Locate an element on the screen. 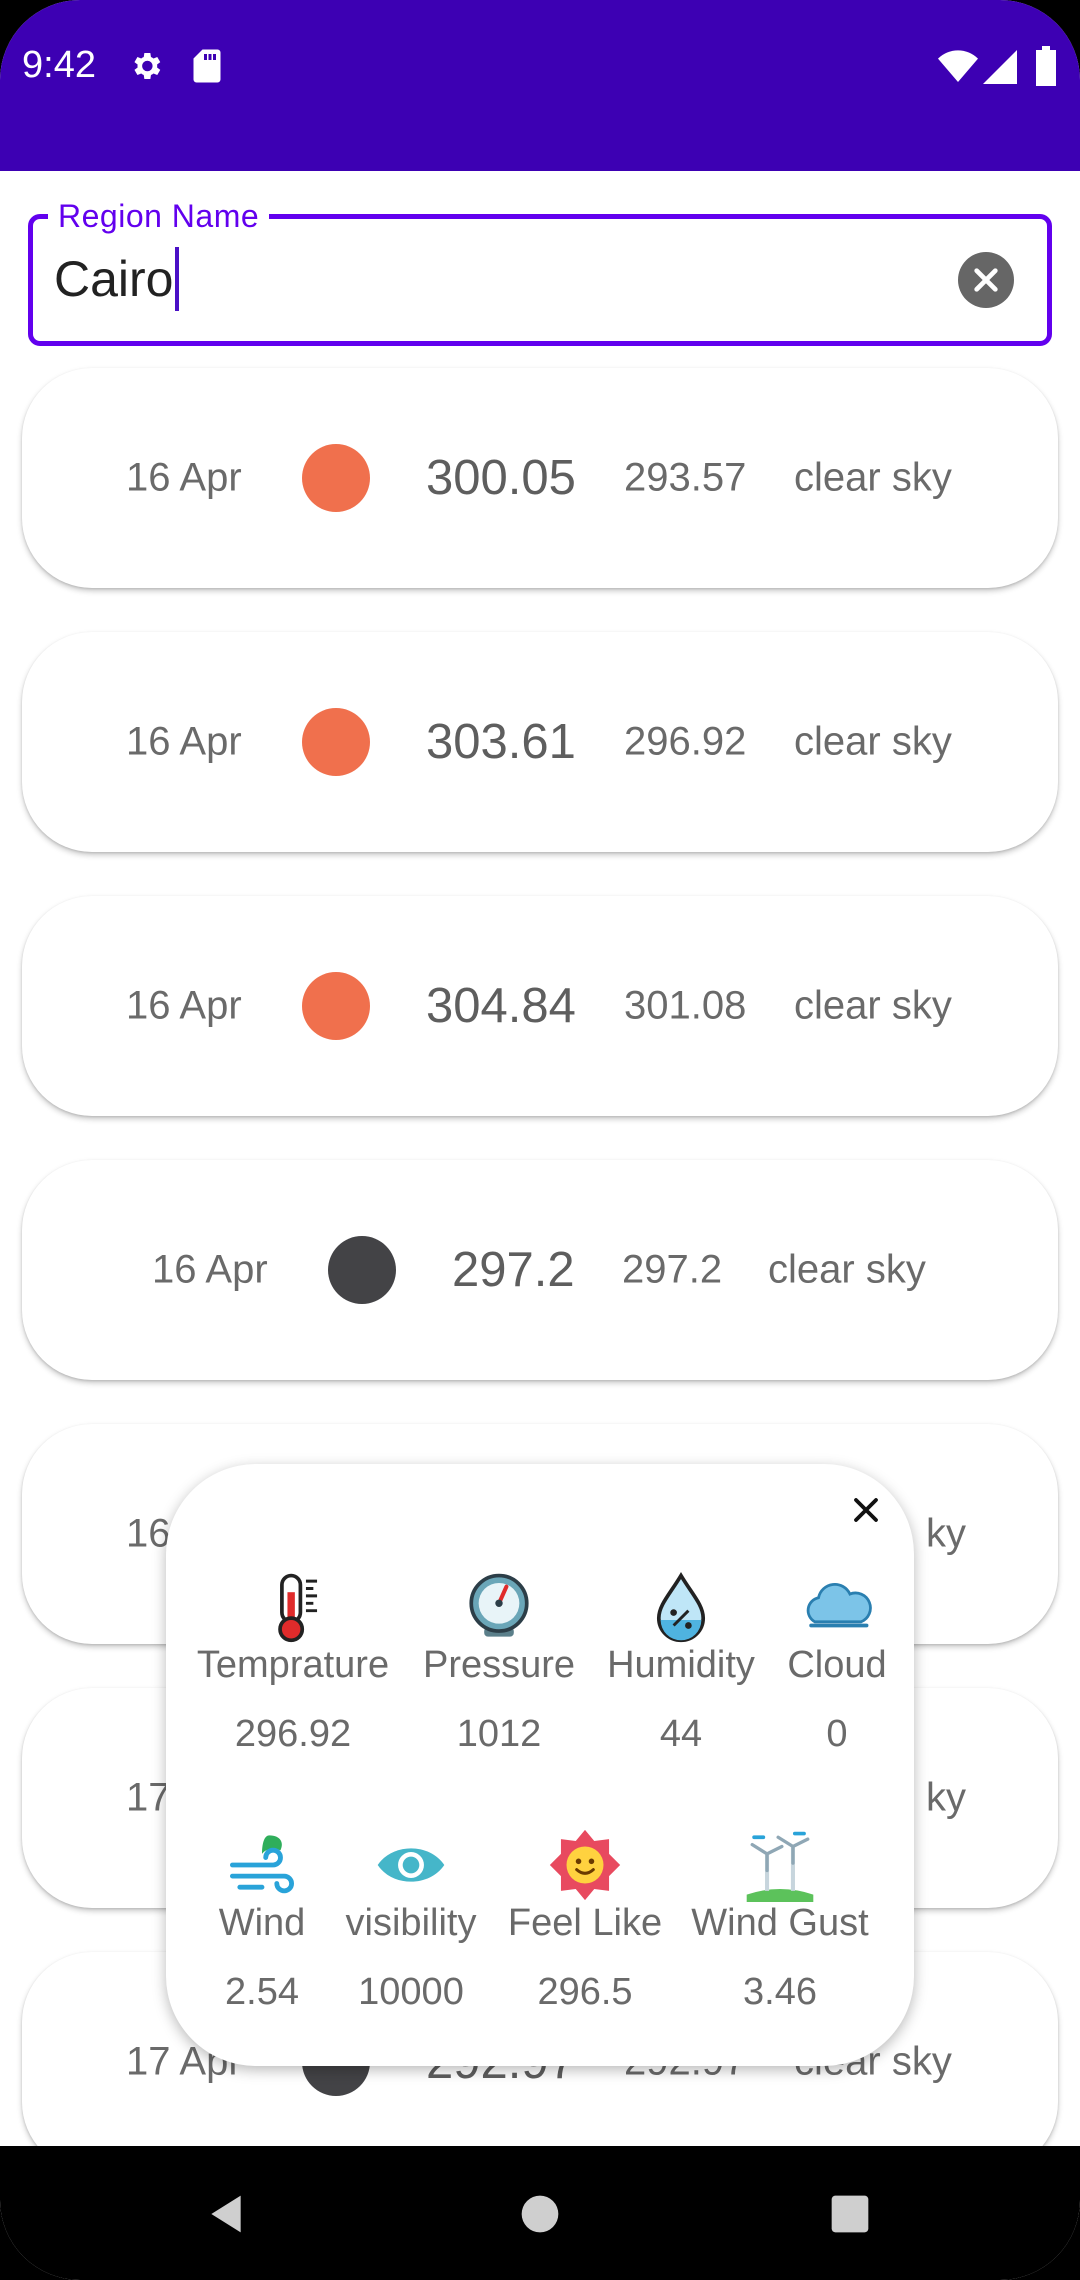 This screenshot has width=1080, height=2280. forecast-card: 16 Apr 304.84 301.08 clear sky is located at coordinates (540, 1006).